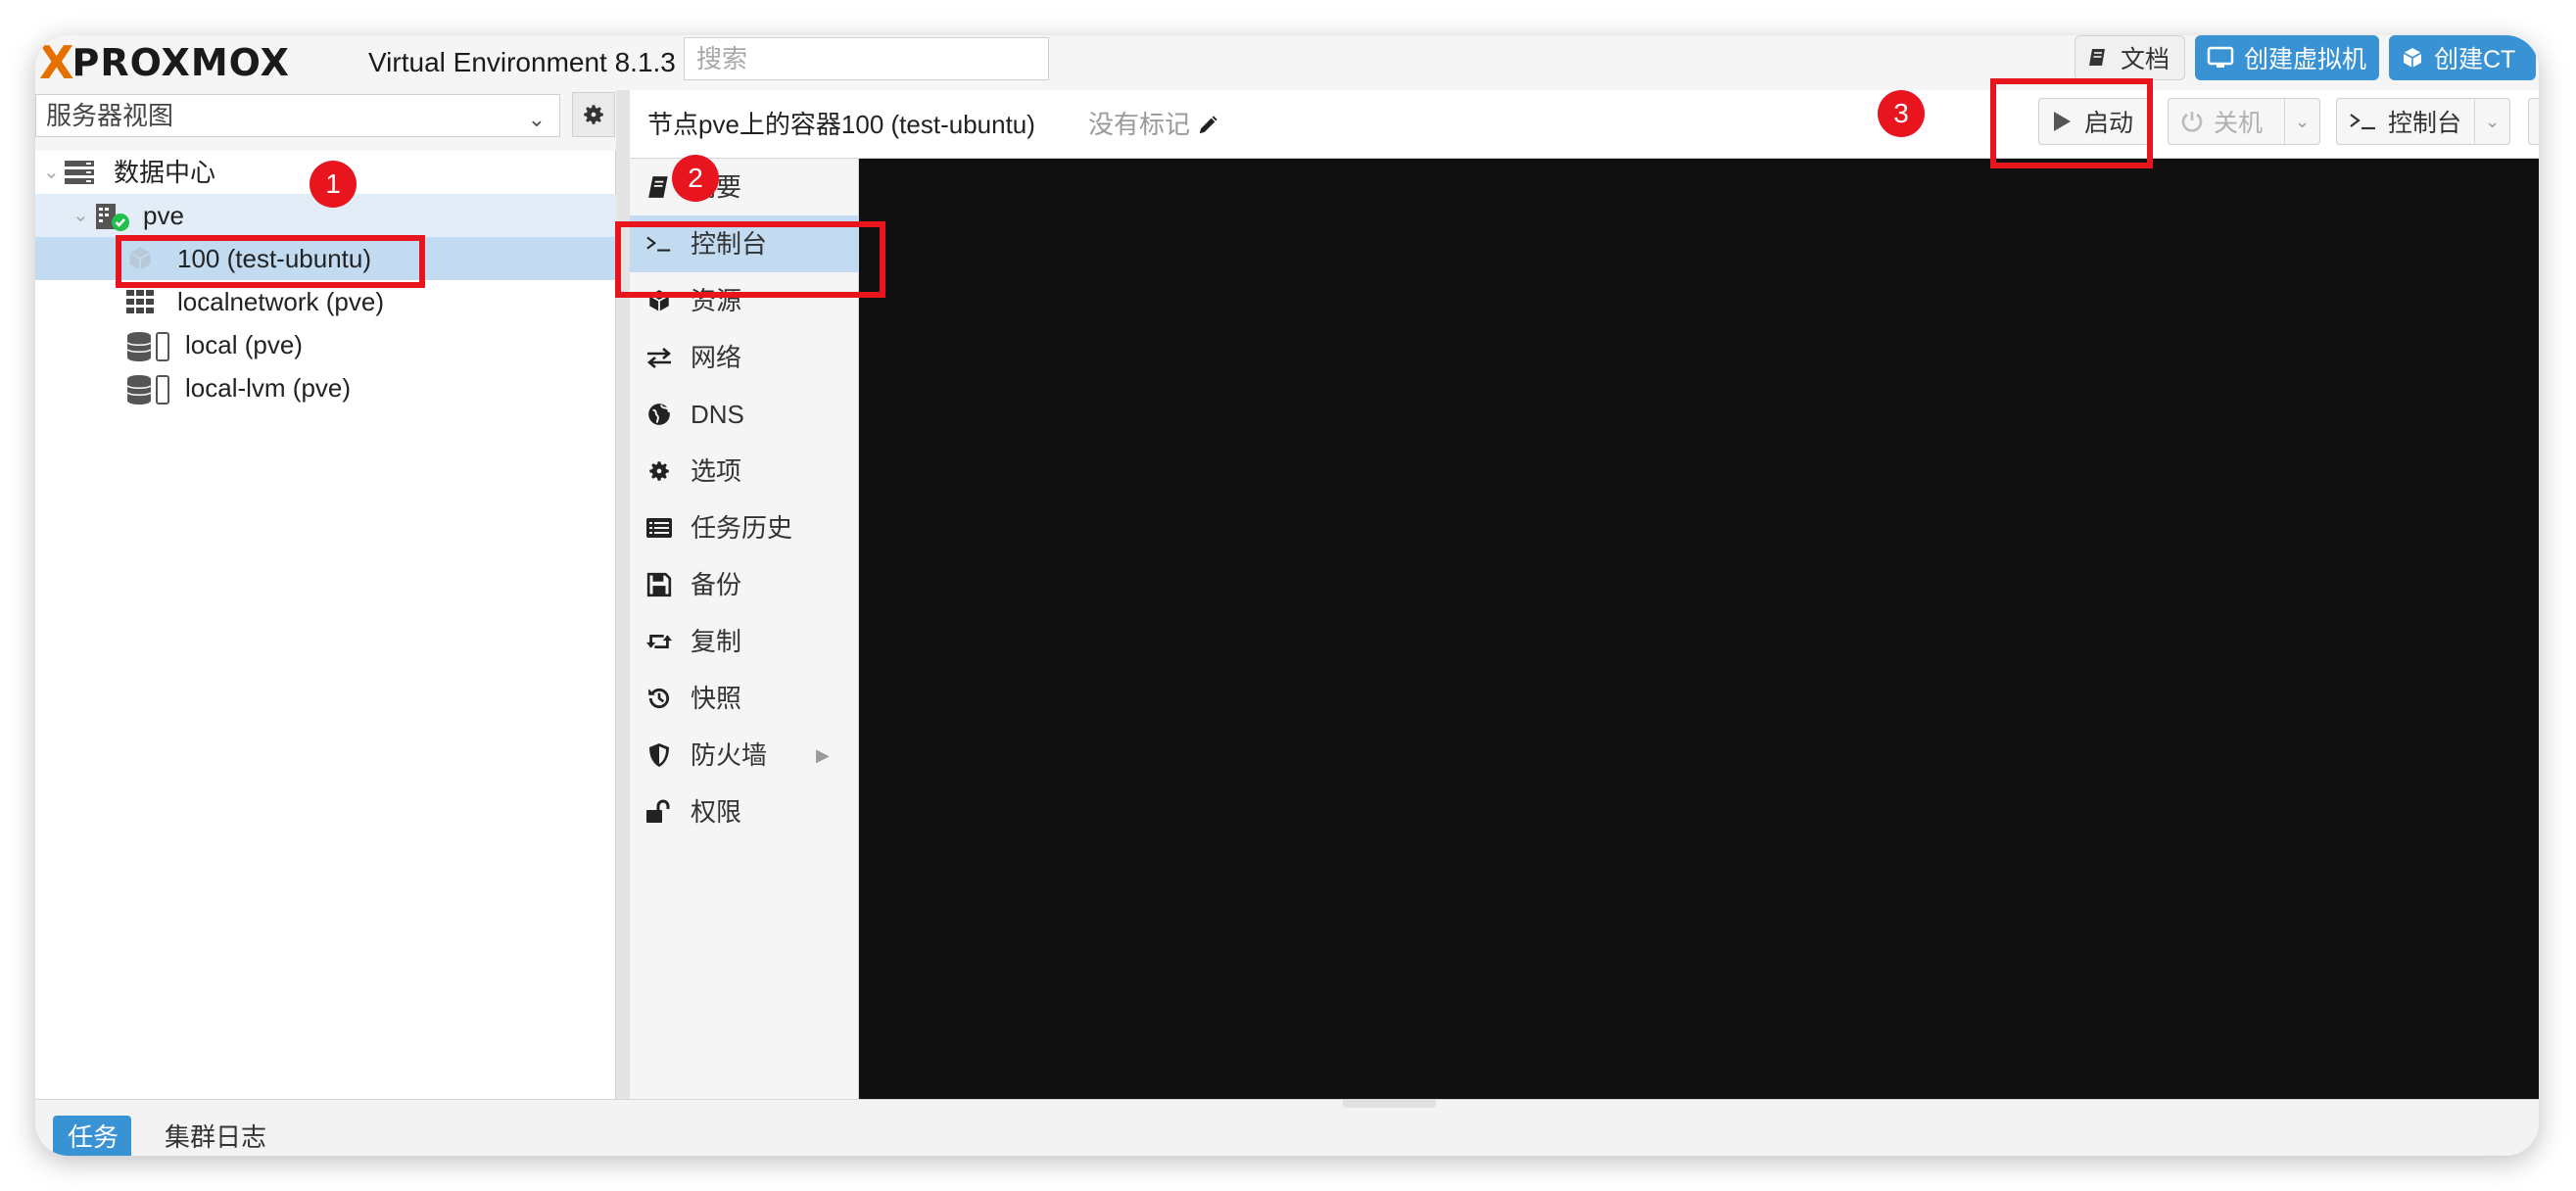 The width and height of the screenshot is (2576, 1191). What do you see at coordinates (716, 357) in the screenshot?
I see `menu-item-label: 网络` at bounding box center [716, 357].